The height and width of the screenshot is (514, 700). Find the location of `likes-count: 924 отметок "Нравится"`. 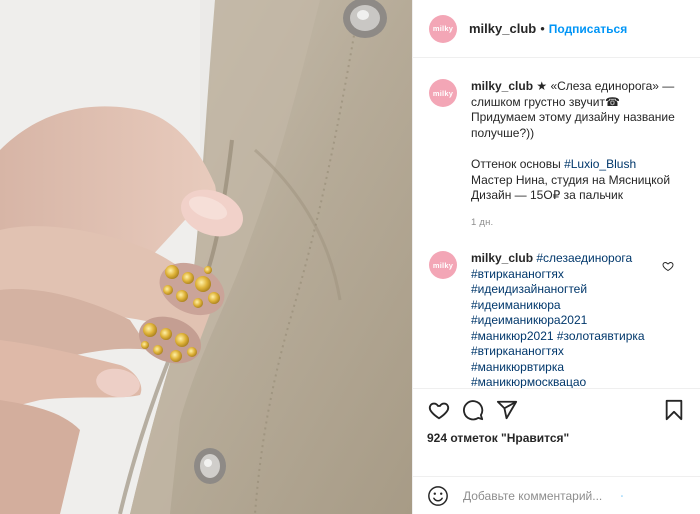

likes-count: 924 отметок "Нравится" is located at coordinates (556, 438).